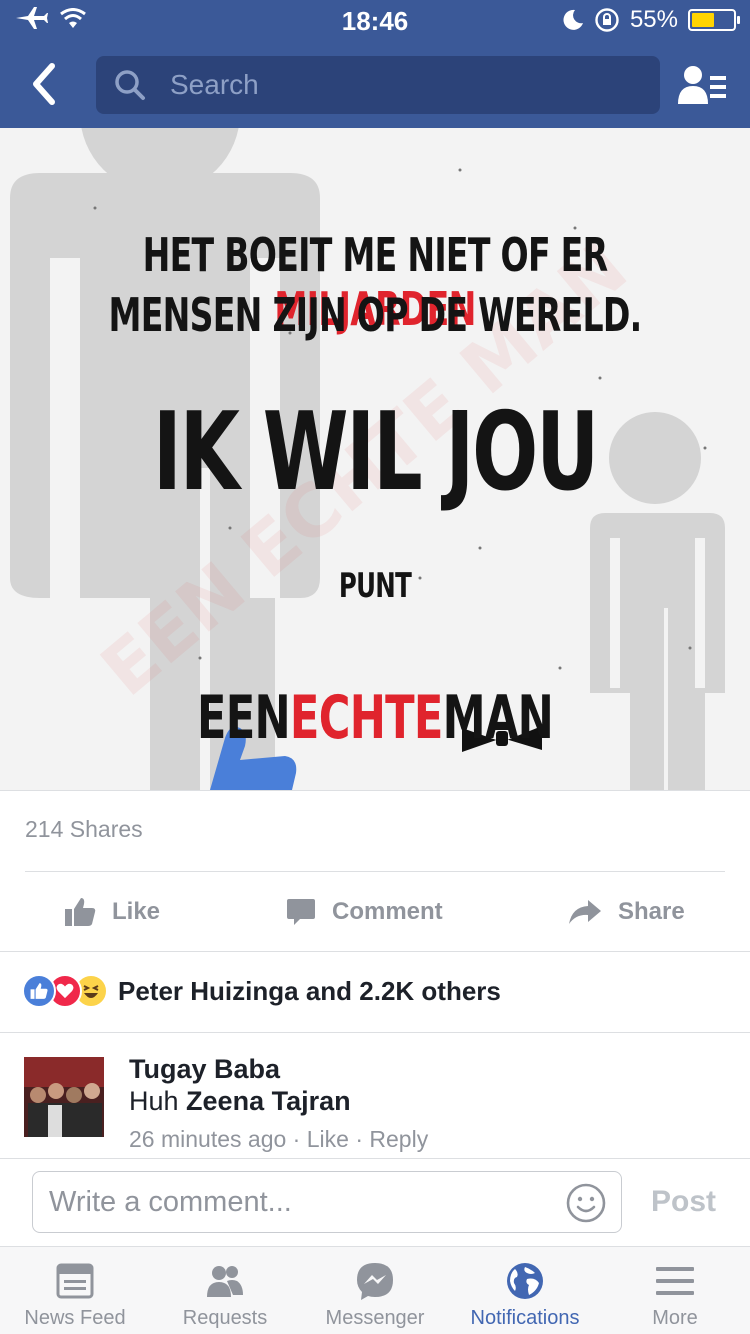 The width and height of the screenshot is (750, 1334). I want to click on comment-input, so click(299, 1202).